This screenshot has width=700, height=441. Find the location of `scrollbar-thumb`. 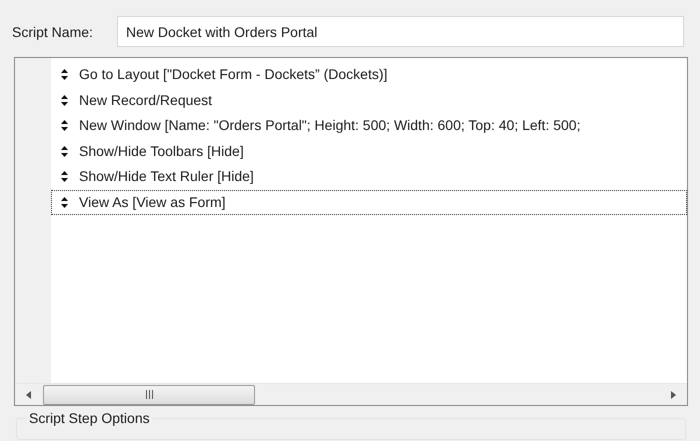

scrollbar-thumb is located at coordinates (149, 394).